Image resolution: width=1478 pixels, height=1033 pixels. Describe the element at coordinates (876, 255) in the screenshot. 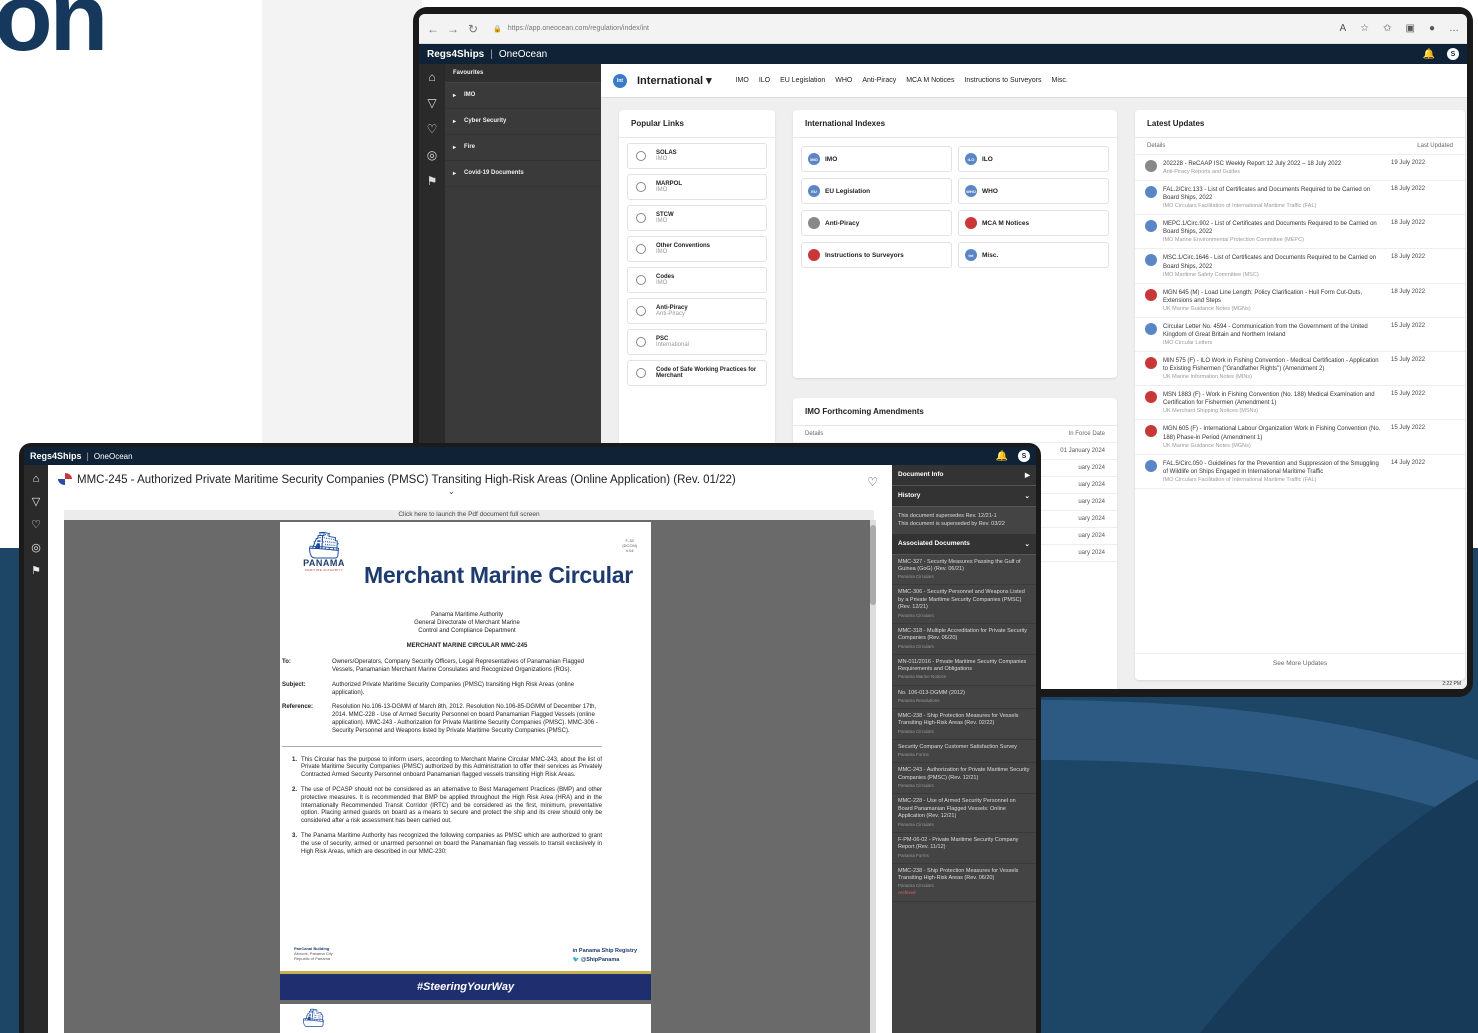

I see `index-item: Instructions to Surveyors` at that location.